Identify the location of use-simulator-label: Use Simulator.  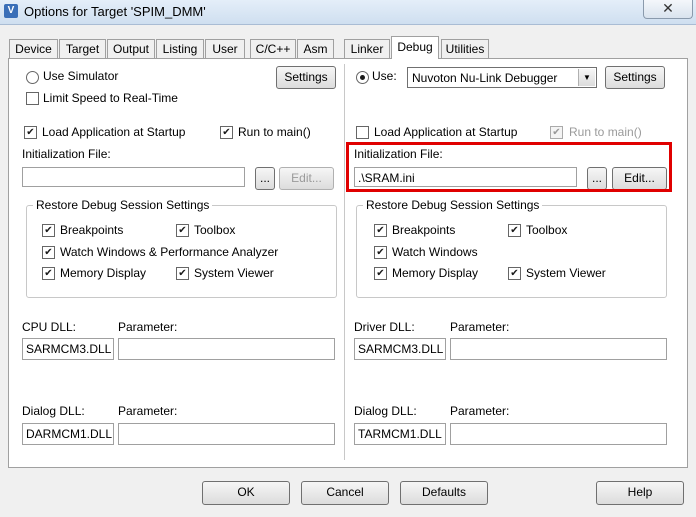
(81, 76).